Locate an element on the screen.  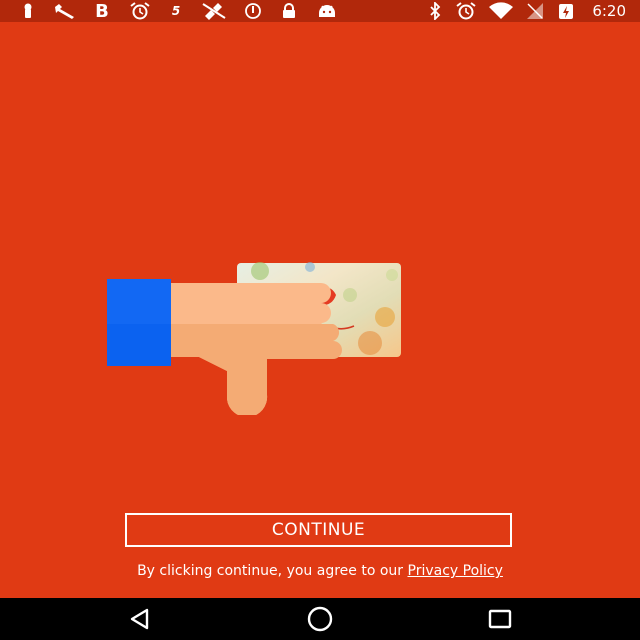
back-icon is located at coordinates (139, 619).